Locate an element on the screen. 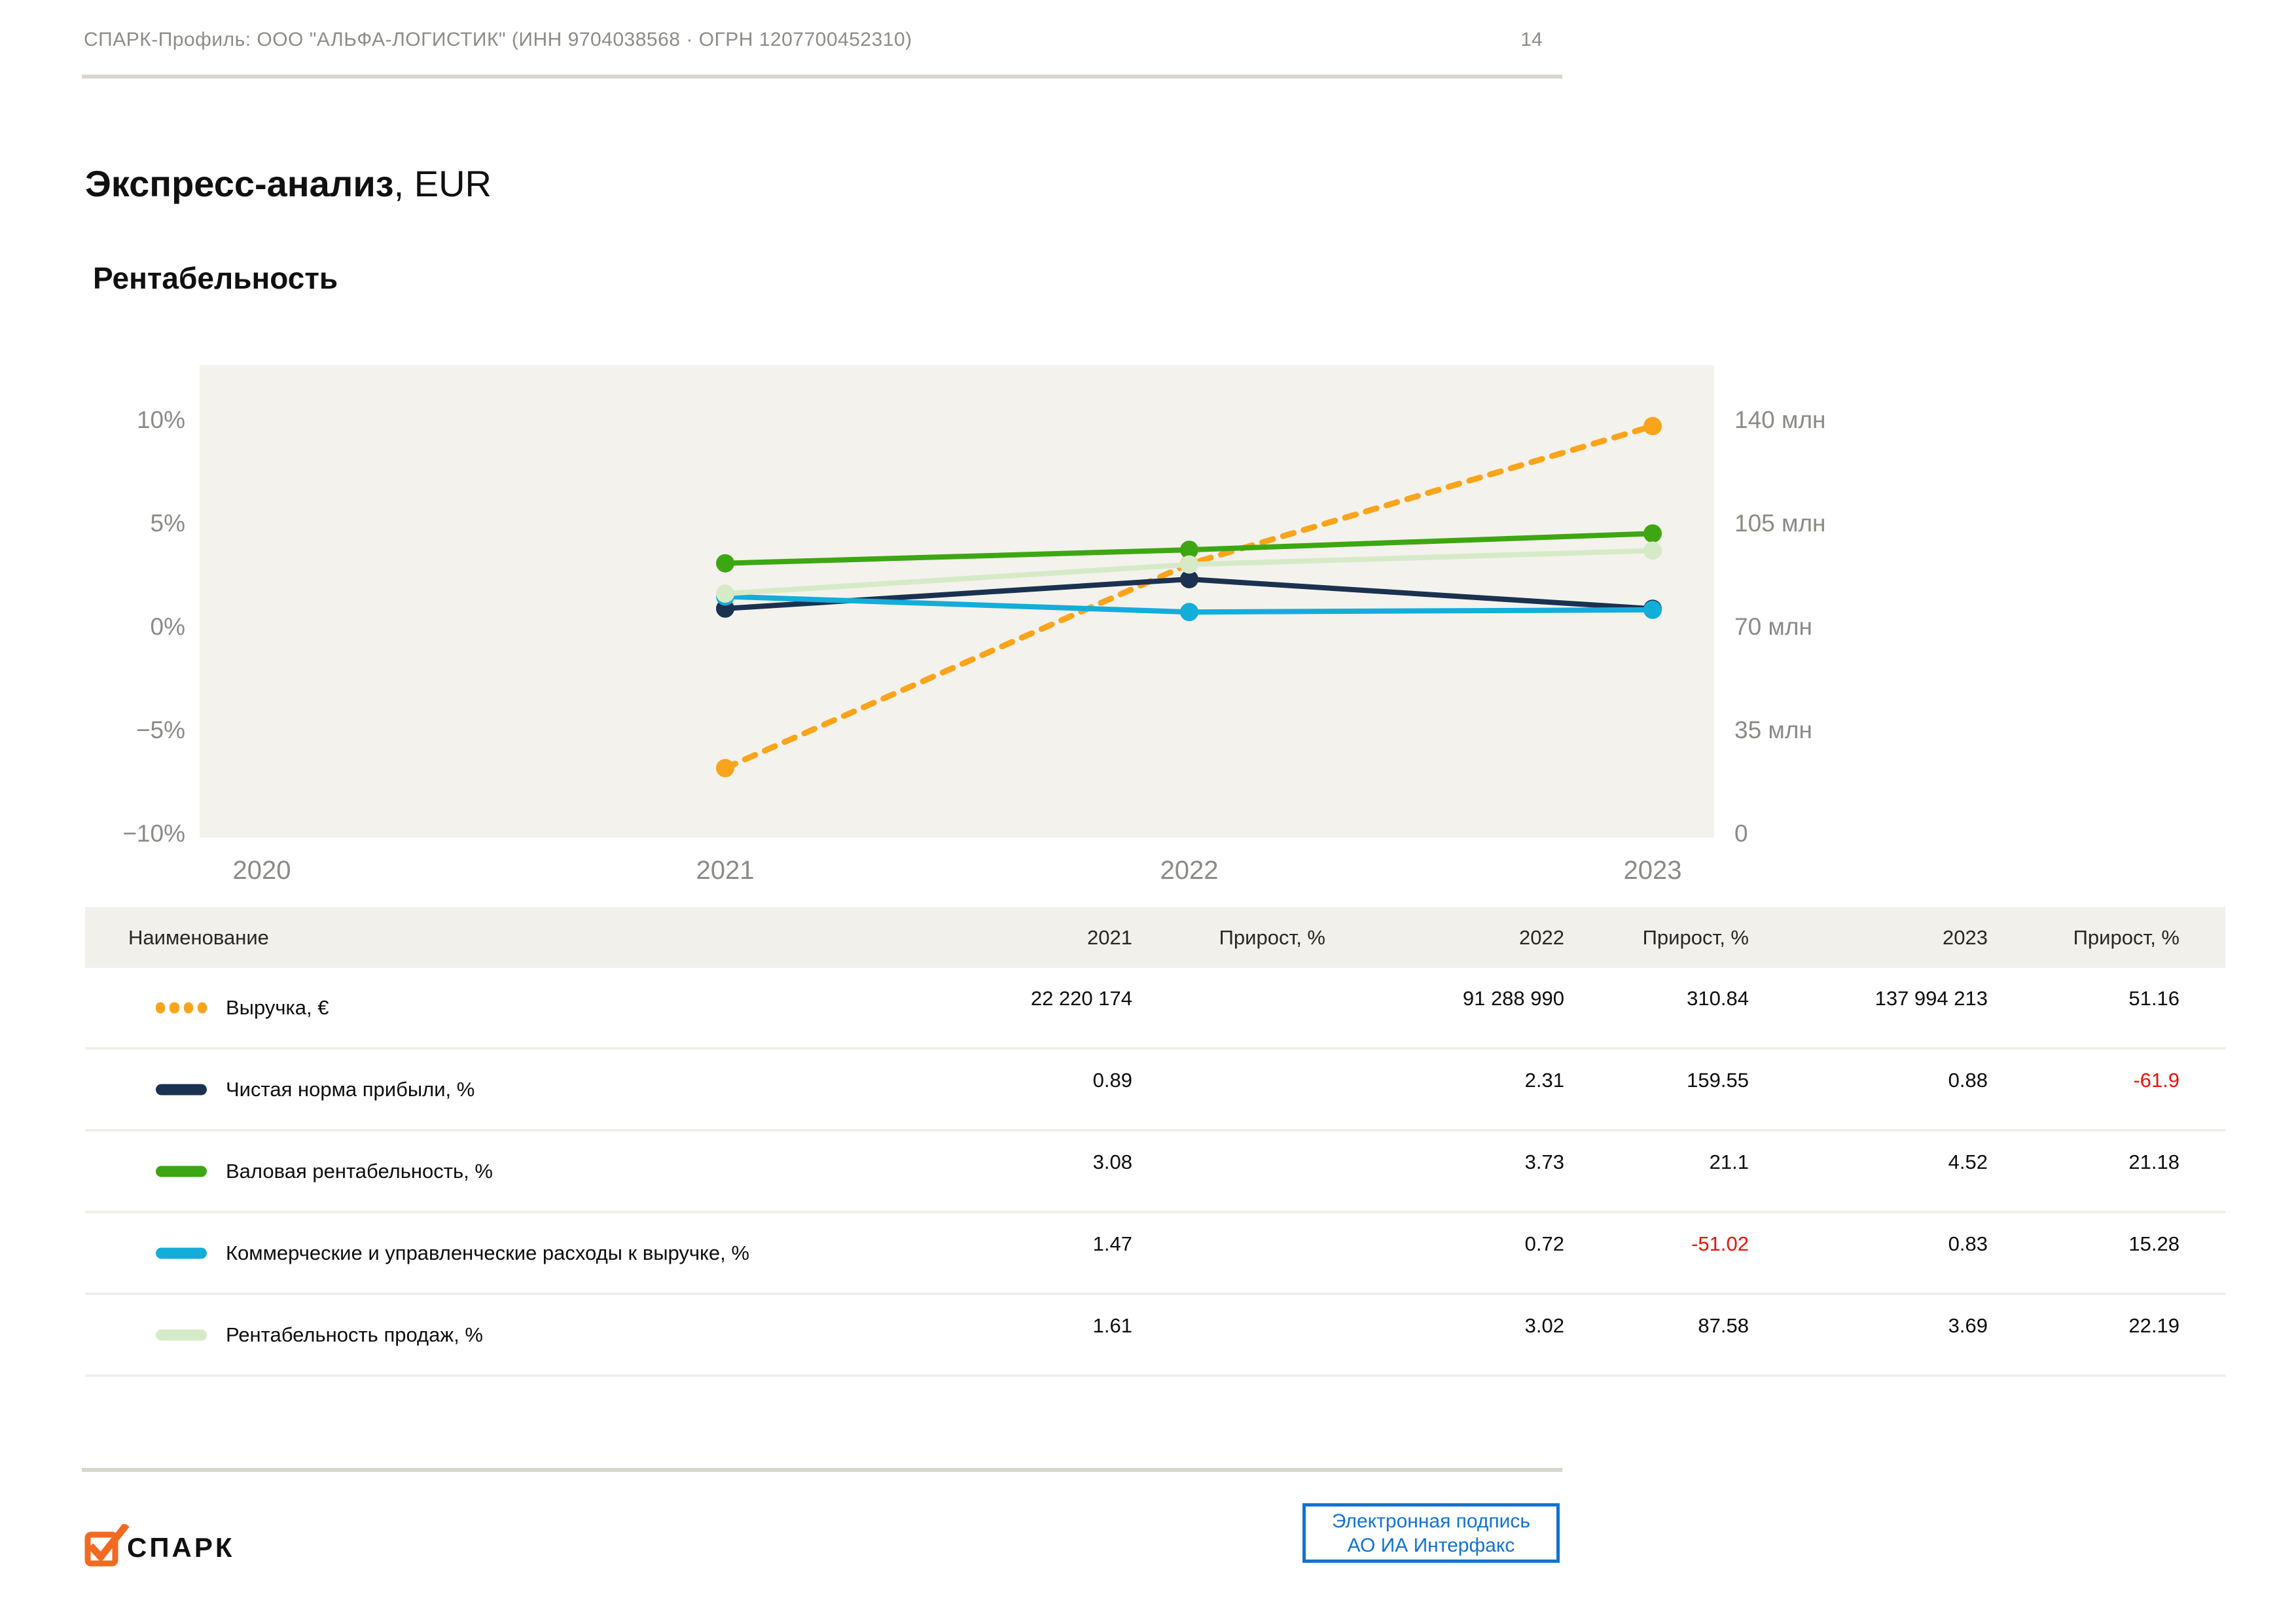 The height and width of the screenshot is (1623, 2296). indicator-value: -51.02 is located at coordinates (1720, 1244).